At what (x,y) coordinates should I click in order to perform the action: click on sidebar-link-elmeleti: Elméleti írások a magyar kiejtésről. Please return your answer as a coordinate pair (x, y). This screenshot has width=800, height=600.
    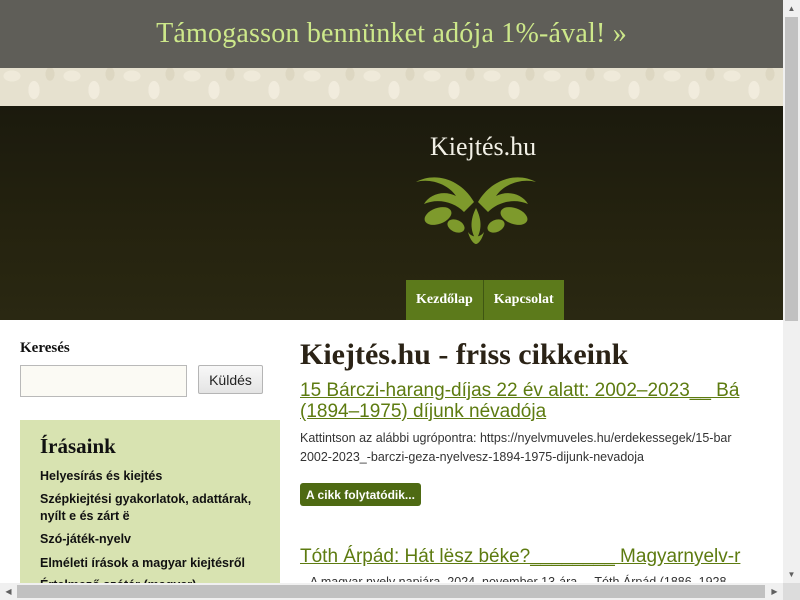
    Looking at the image, I should click on (155, 563).